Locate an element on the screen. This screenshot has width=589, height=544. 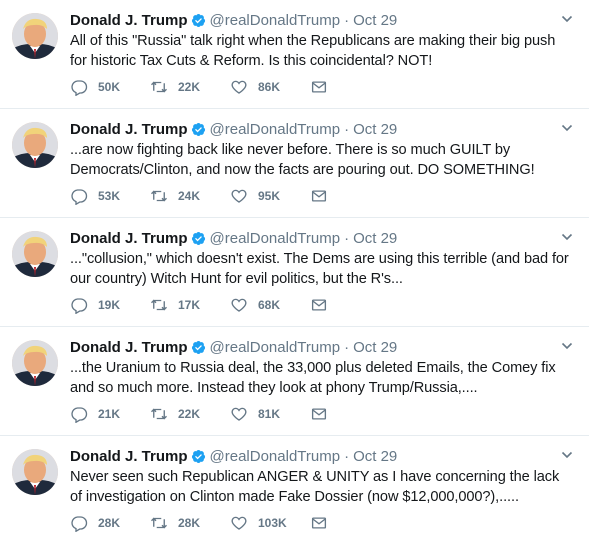
like-button: 103K is located at coordinates (270, 523).